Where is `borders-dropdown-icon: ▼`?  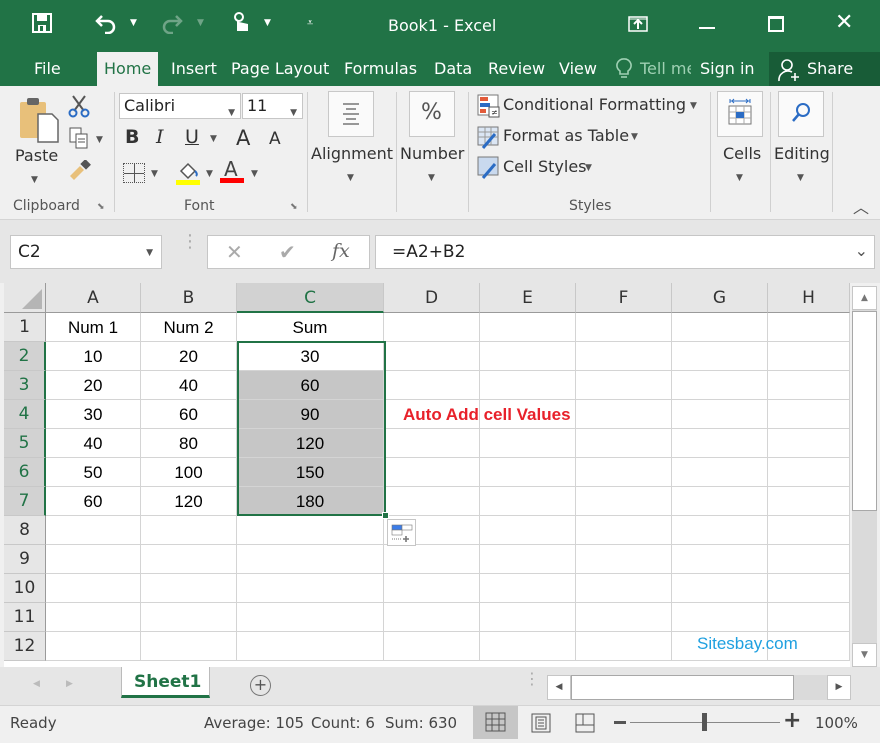 borders-dropdown-icon: ▼ is located at coordinates (154, 174).